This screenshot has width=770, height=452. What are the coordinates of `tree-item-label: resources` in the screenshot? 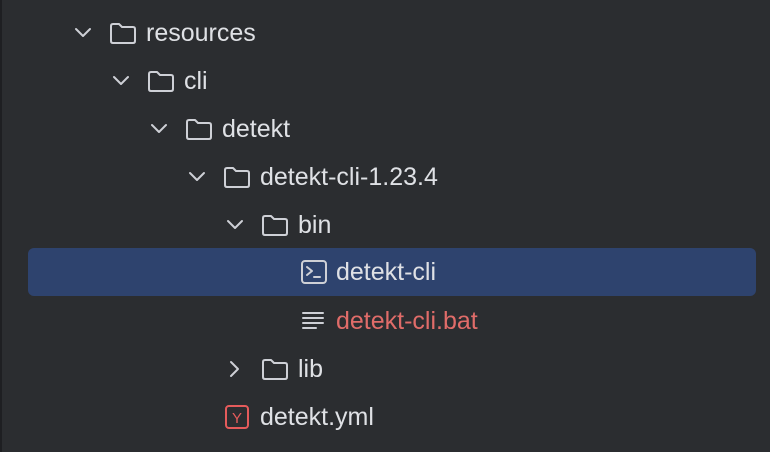 It's located at (201, 33).